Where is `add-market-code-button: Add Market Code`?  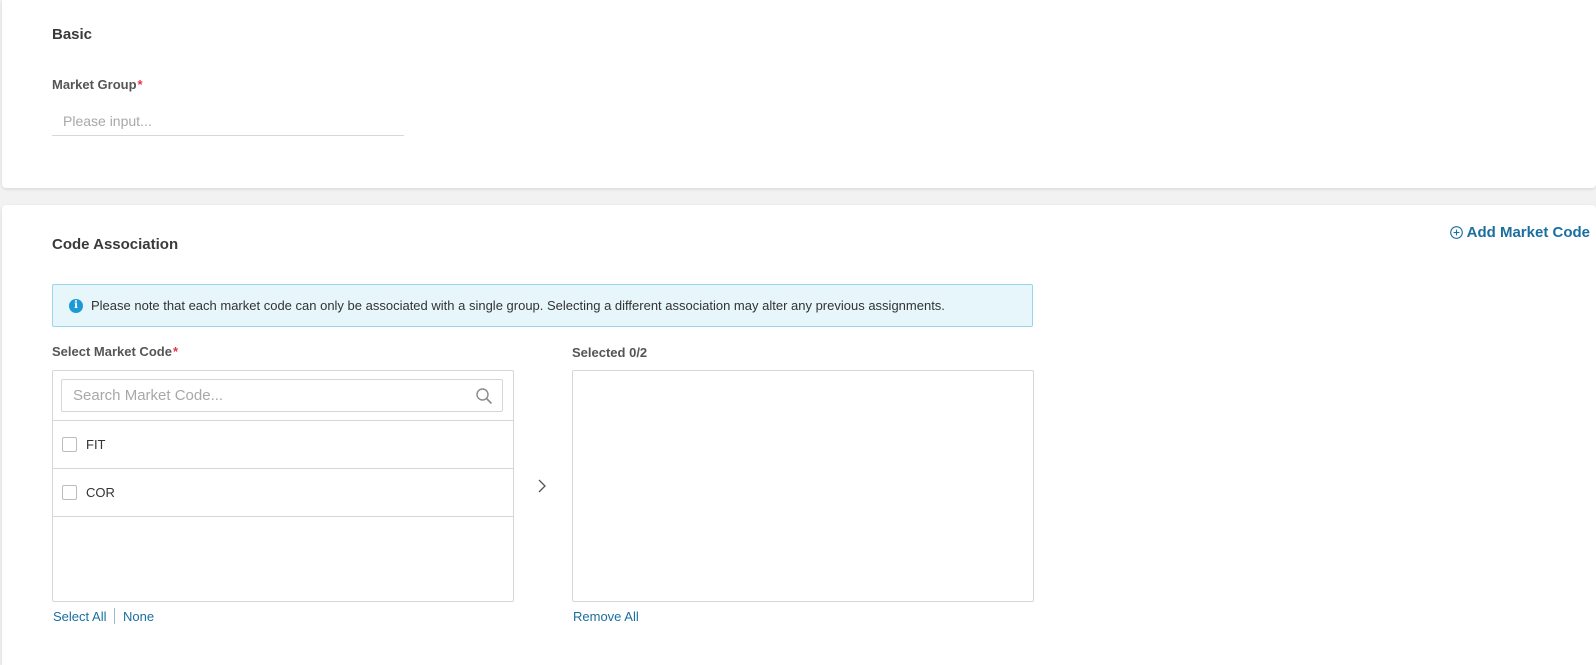 add-market-code-button: Add Market Code is located at coordinates (1519, 232).